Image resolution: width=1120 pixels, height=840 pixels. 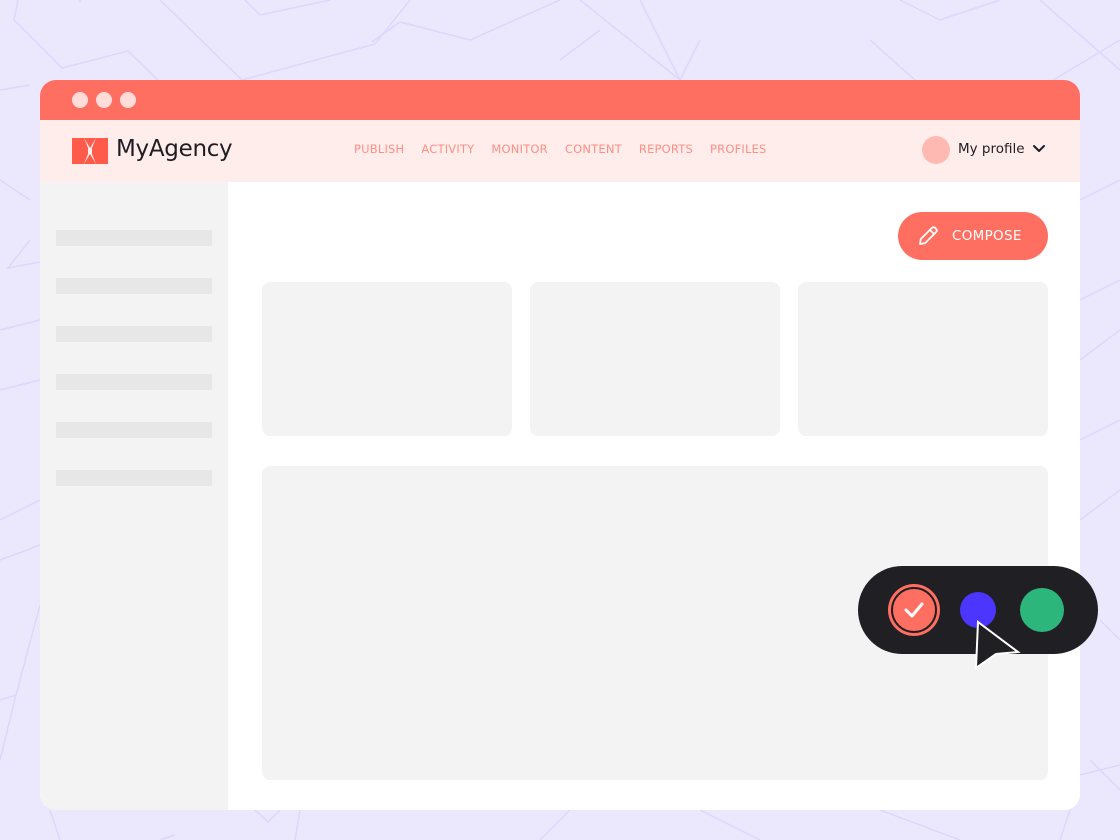 What do you see at coordinates (593, 149) in the screenshot?
I see `nav-link-content: CONTENT` at bounding box center [593, 149].